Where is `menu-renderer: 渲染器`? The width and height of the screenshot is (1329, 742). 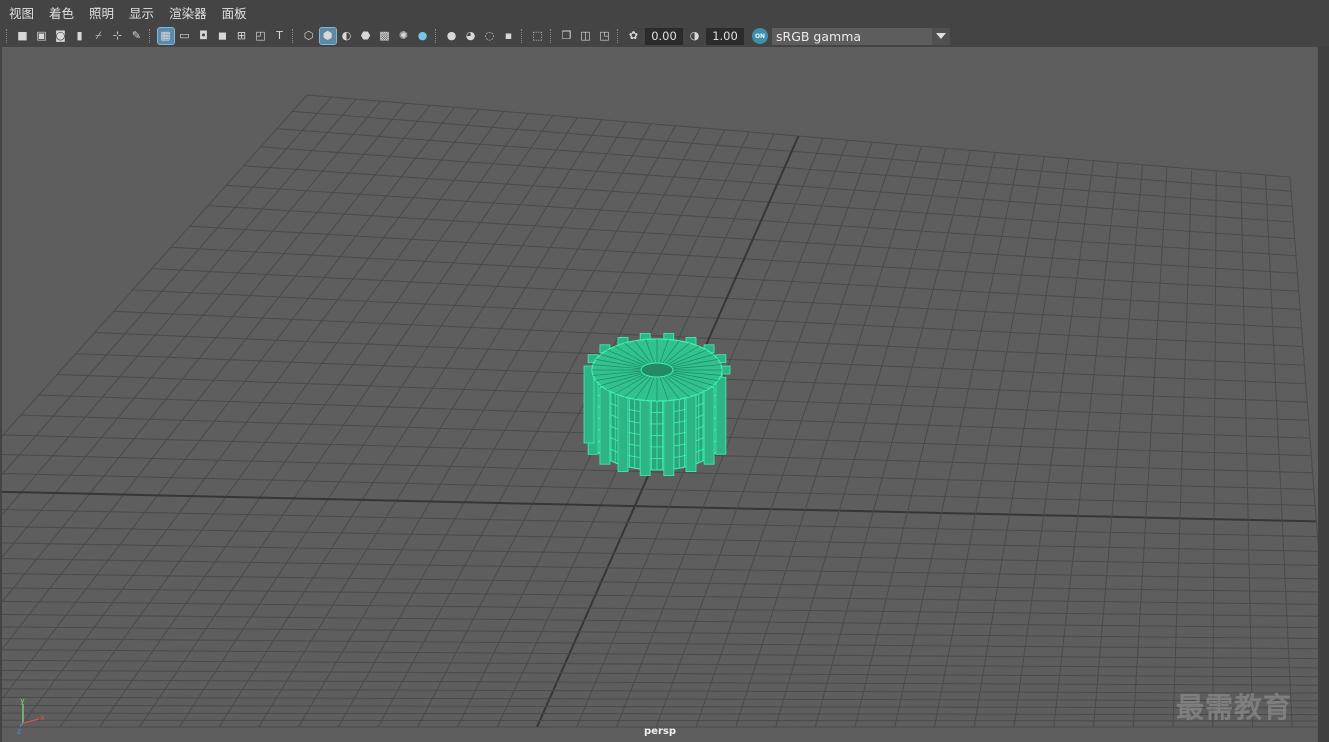 menu-renderer: 渲染器 is located at coordinates (186, 13).